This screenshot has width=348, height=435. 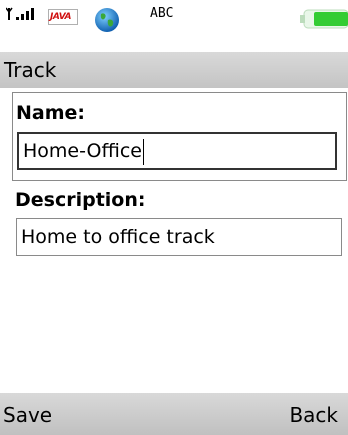 I want to click on status-bar: JAVA ABC, so click(x=174, y=26).